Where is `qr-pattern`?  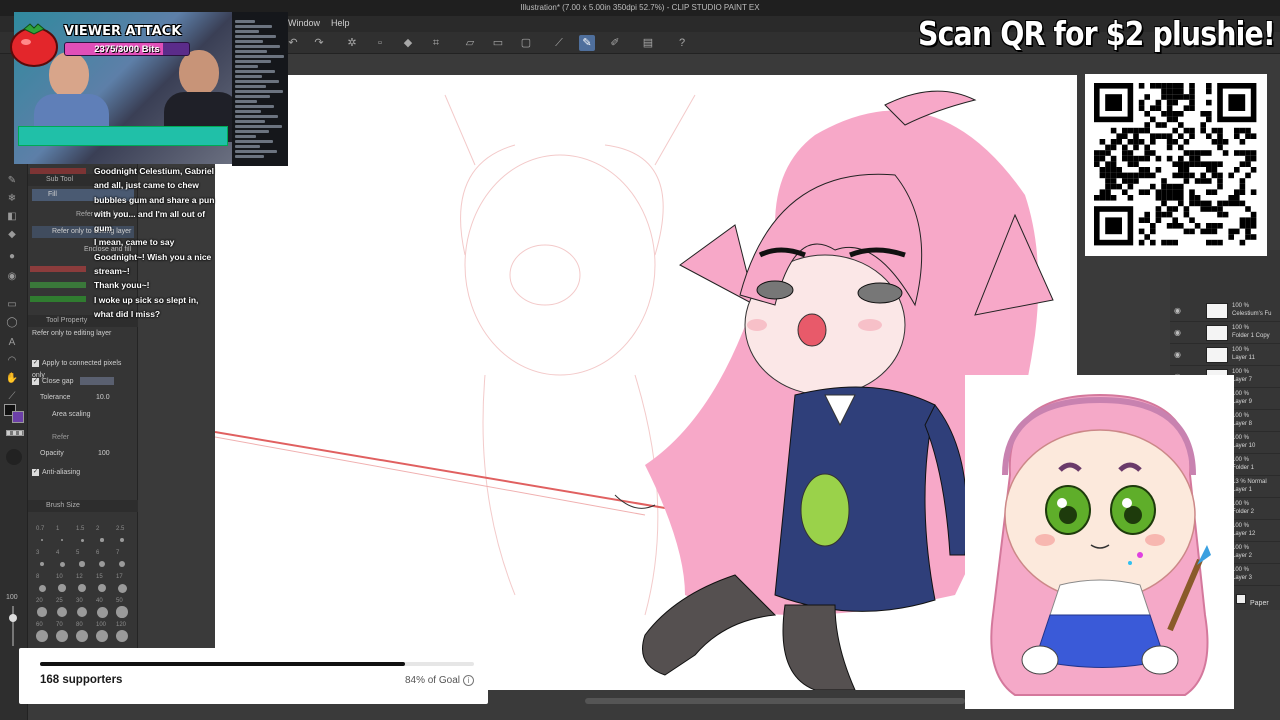
qr-pattern is located at coordinates (1175, 164).